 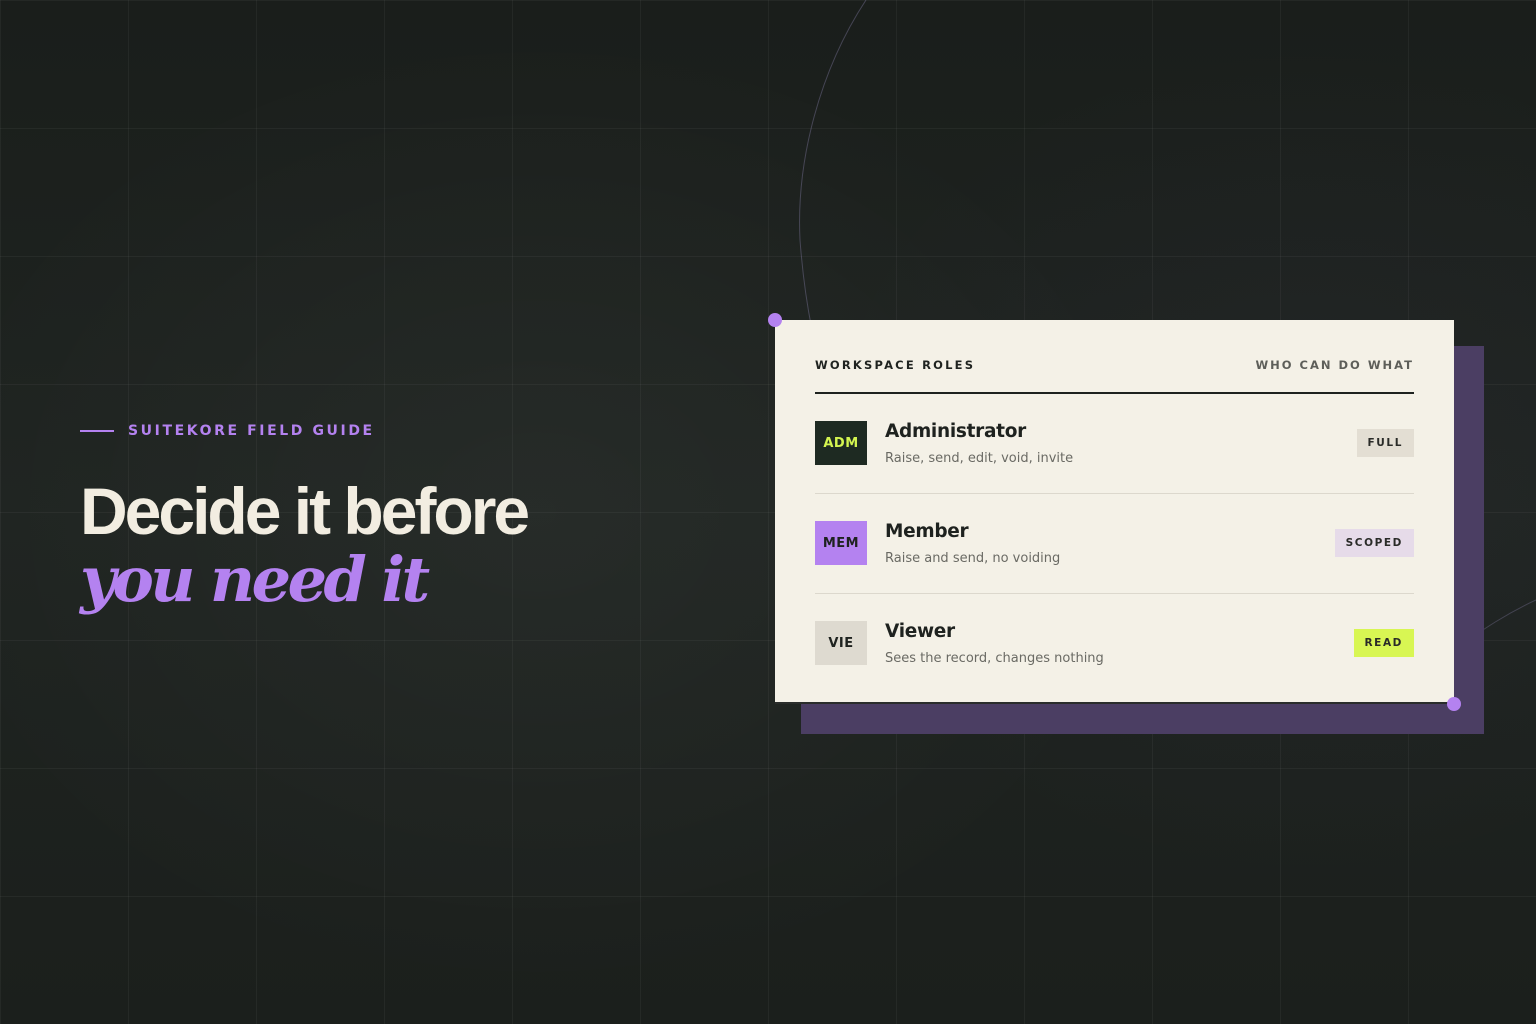 What do you see at coordinates (775, 320) in the screenshot?
I see `corner-dot-top-left` at bounding box center [775, 320].